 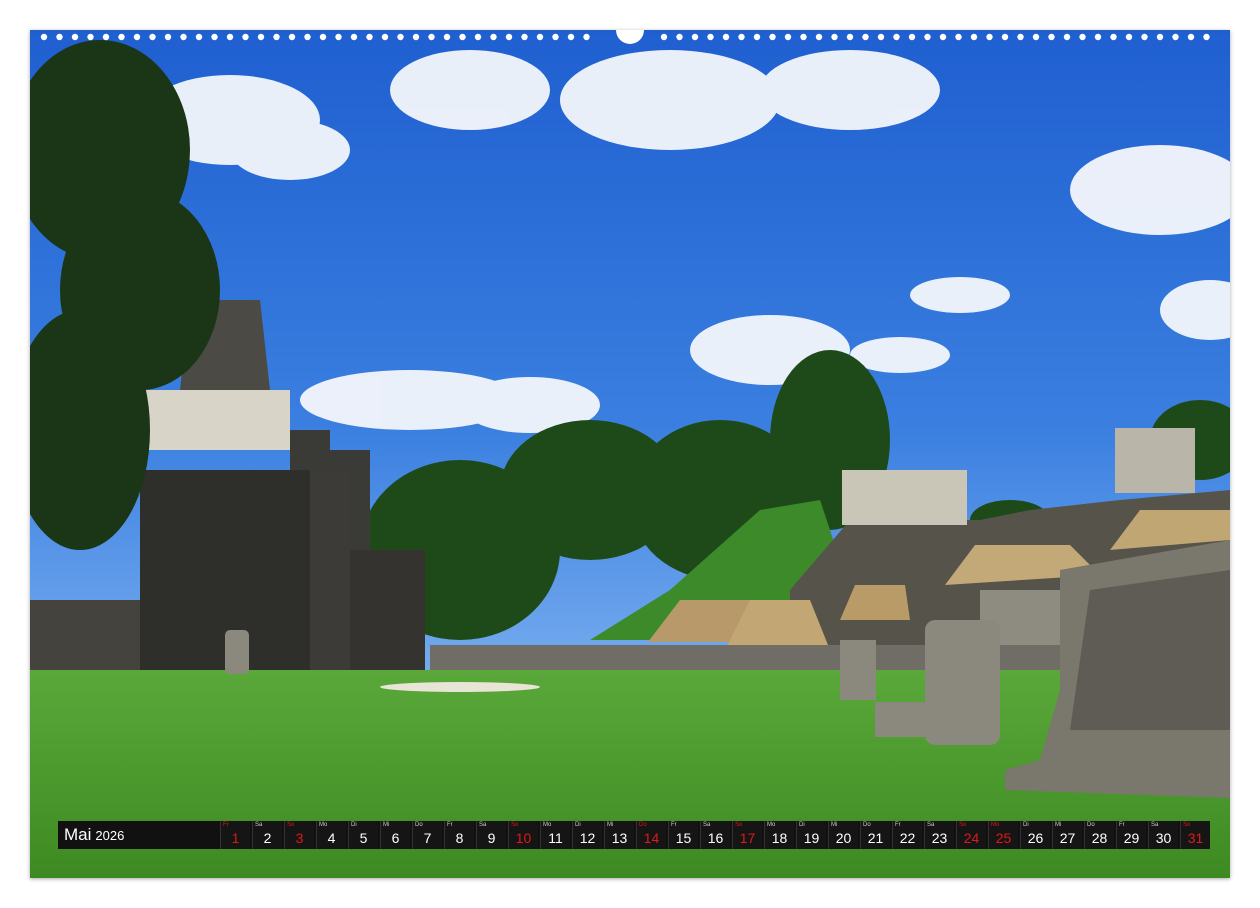 I want to click on calendar-day: Mo 18, so click(x=779, y=835).